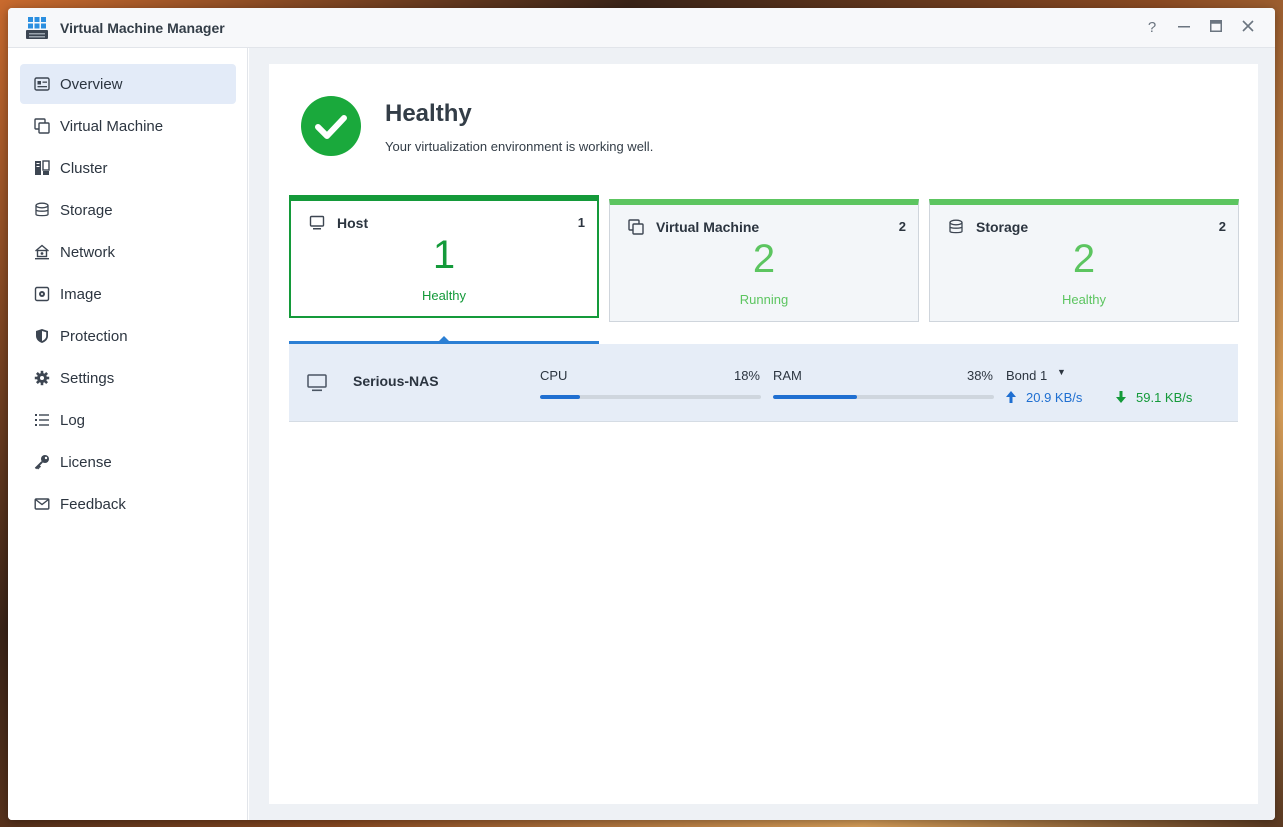 The height and width of the screenshot is (827, 1283). I want to click on sidebar-item-log: Log, so click(128, 420).